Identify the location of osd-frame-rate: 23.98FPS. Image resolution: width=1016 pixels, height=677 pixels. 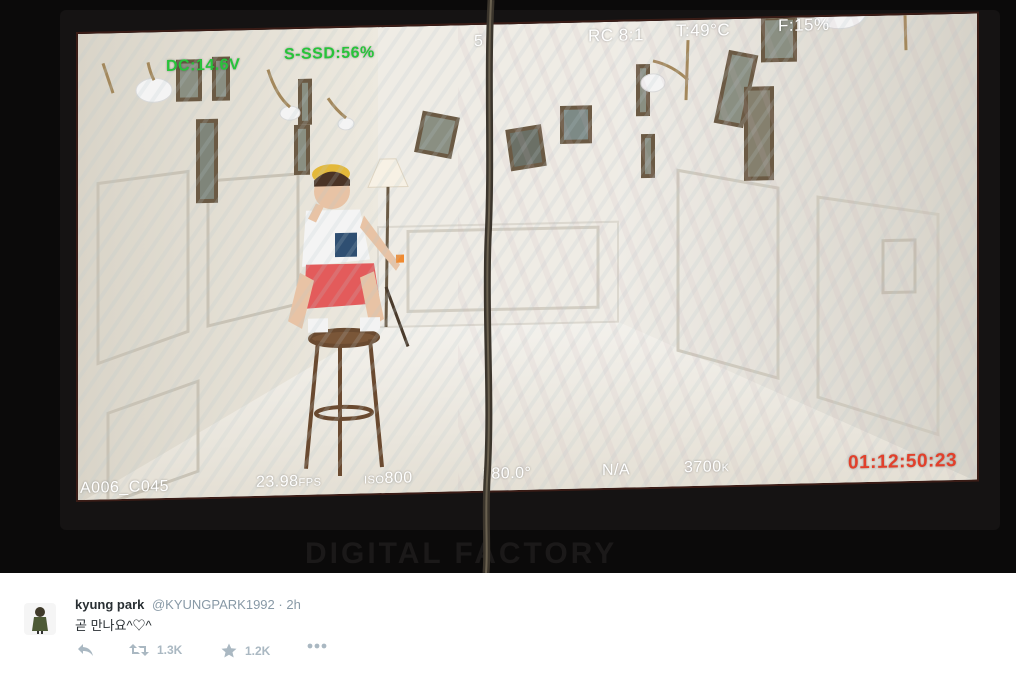
(289, 481).